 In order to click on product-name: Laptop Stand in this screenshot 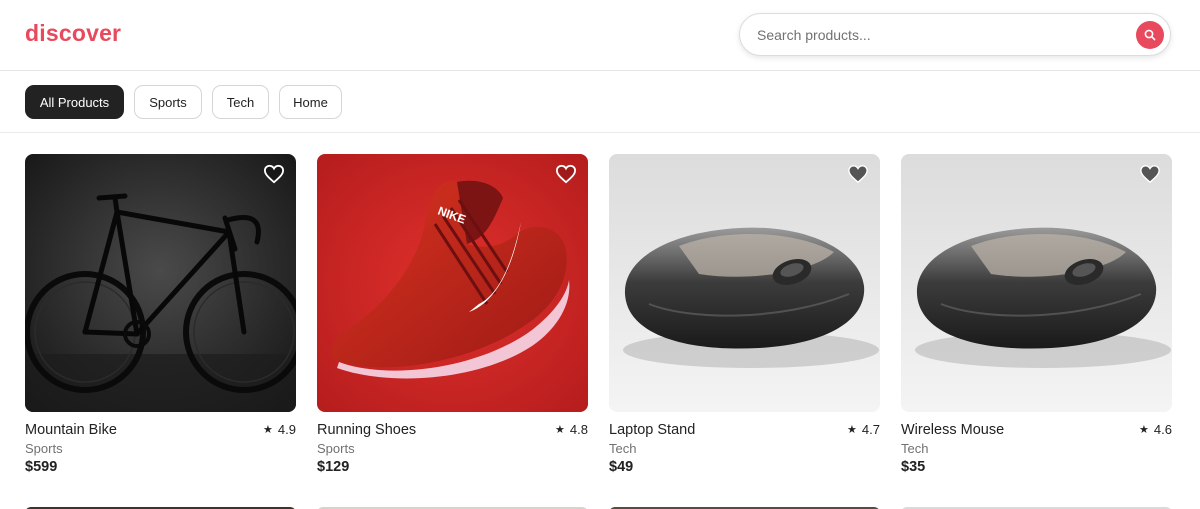, I will do `click(652, 430)`.